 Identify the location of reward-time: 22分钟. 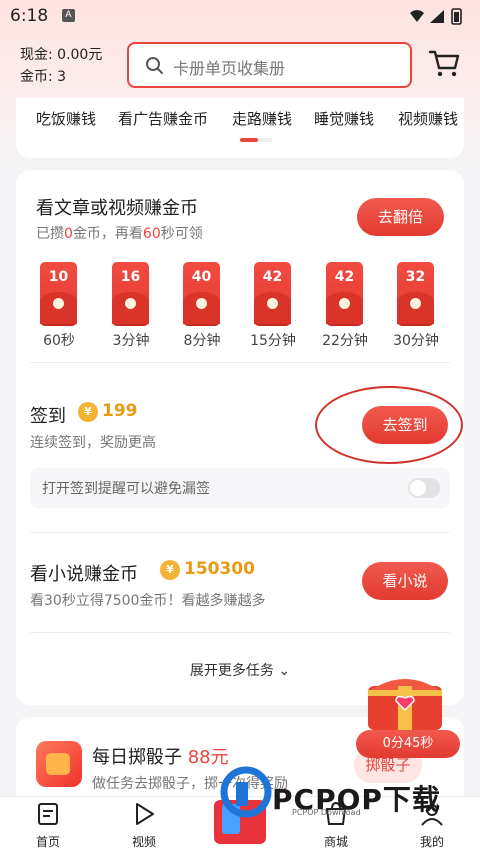
(345, 341).